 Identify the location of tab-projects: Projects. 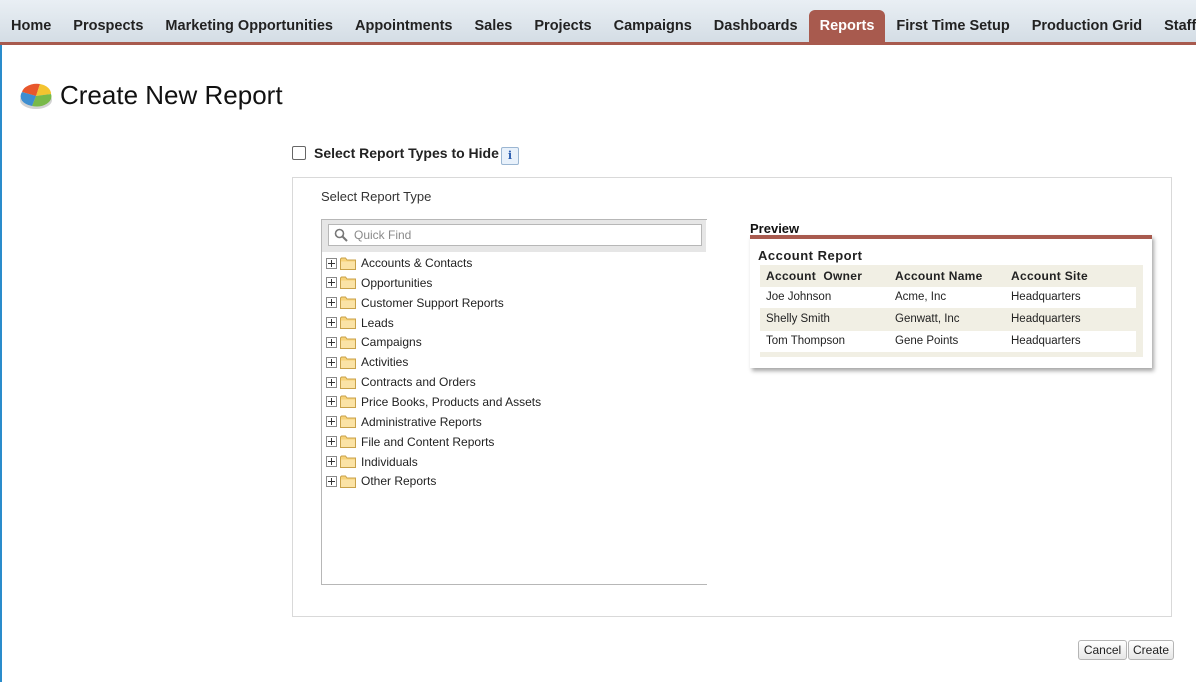
(562, 26).